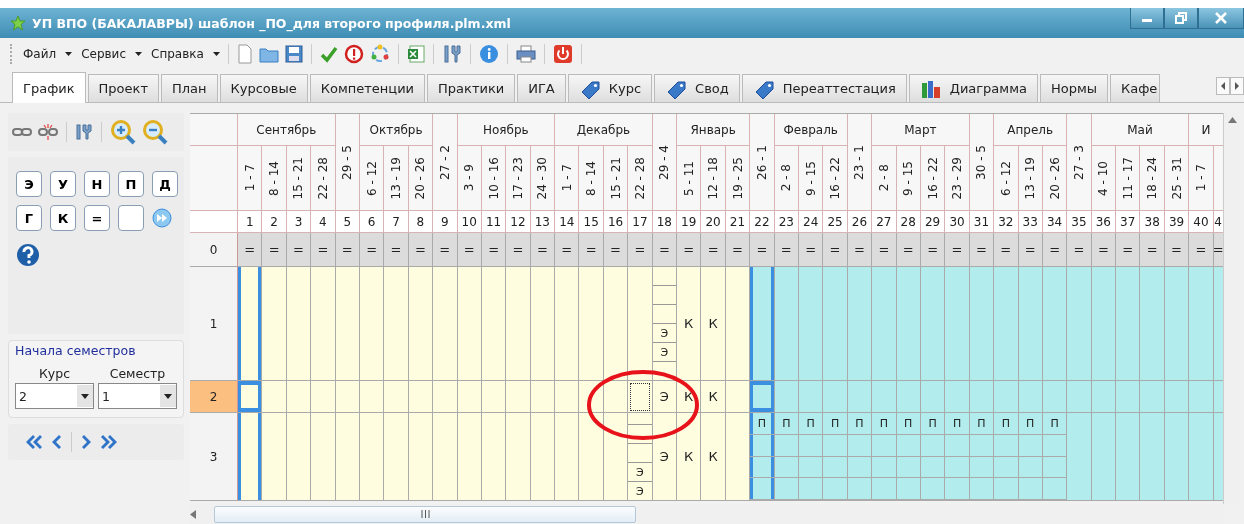  I want to click on restore-button, so click(1181, 18).